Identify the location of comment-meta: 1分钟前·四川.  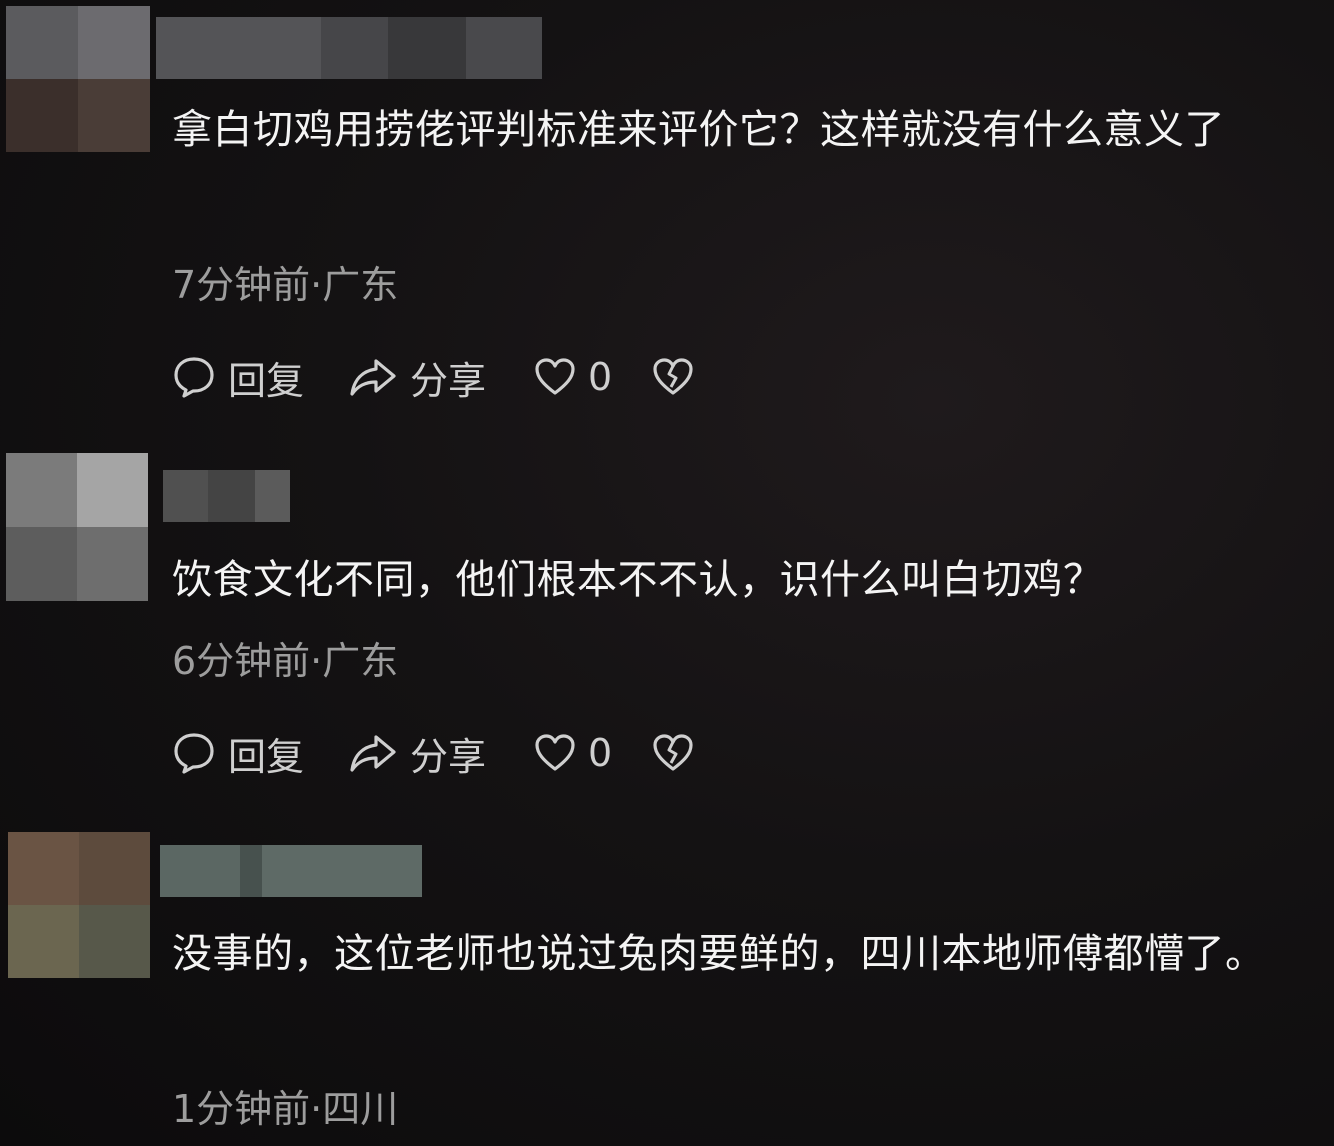
(285, 1109).